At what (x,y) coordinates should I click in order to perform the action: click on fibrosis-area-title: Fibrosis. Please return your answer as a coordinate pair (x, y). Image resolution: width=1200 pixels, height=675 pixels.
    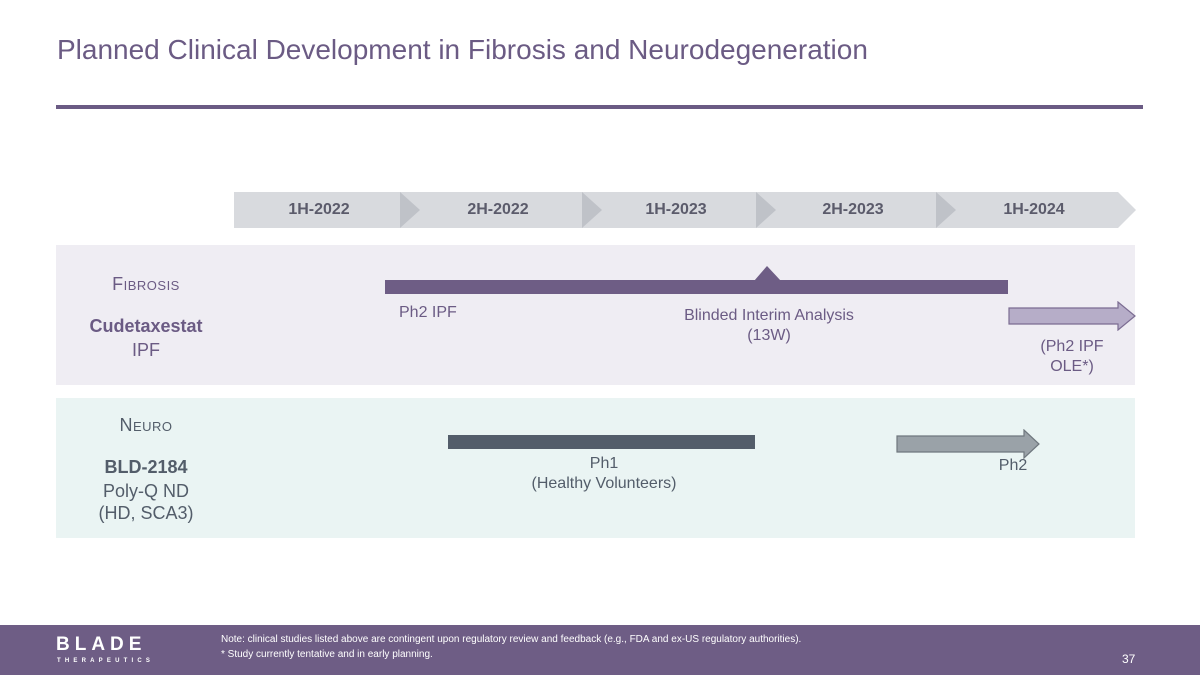
    Looking at the image, I should click on (146, 284).